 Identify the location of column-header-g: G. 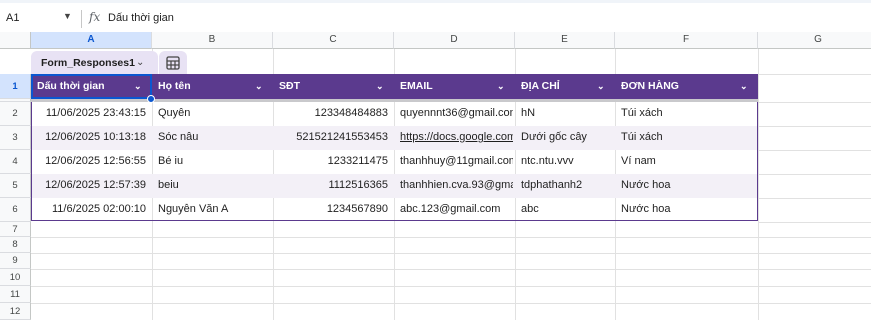
(814, 40).